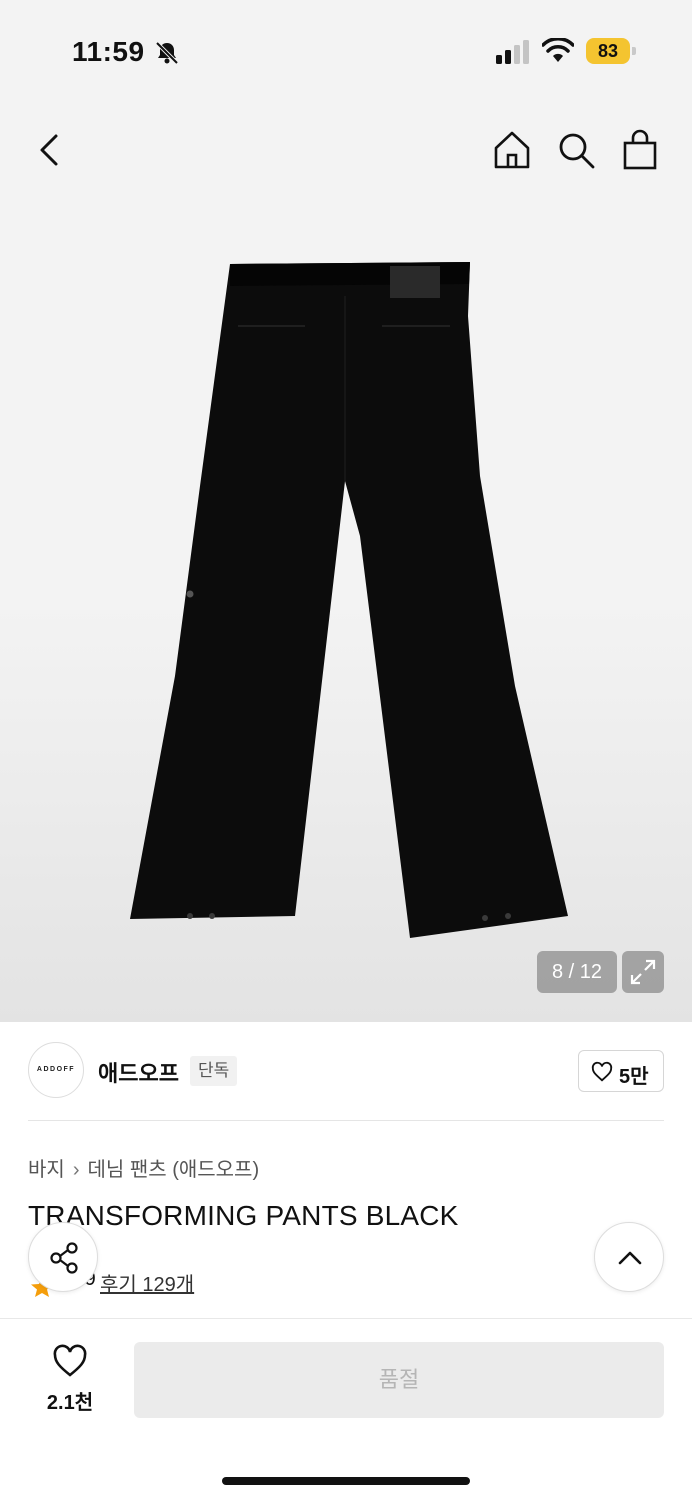  I want to click on product-title: TRANSFORMING PANTS BLACK, so click(243, 1215).